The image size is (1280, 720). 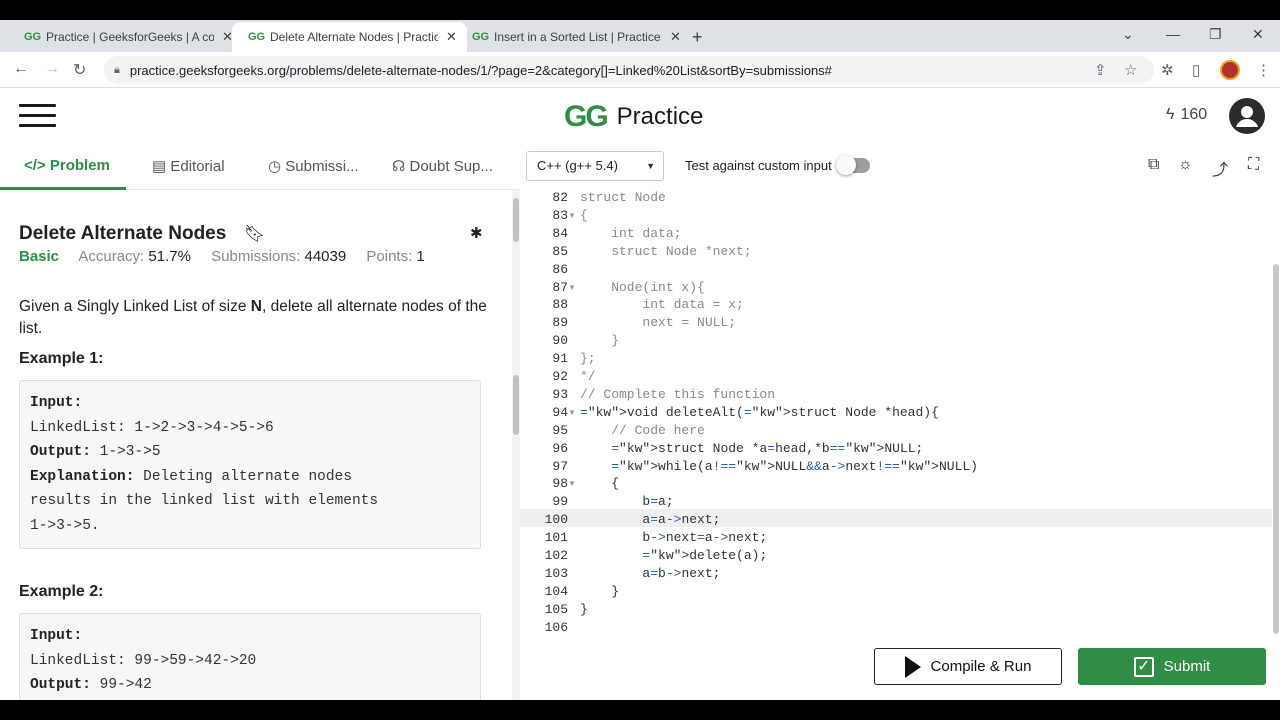 I want to click on points-value: 1, so click(x=420, y=256).